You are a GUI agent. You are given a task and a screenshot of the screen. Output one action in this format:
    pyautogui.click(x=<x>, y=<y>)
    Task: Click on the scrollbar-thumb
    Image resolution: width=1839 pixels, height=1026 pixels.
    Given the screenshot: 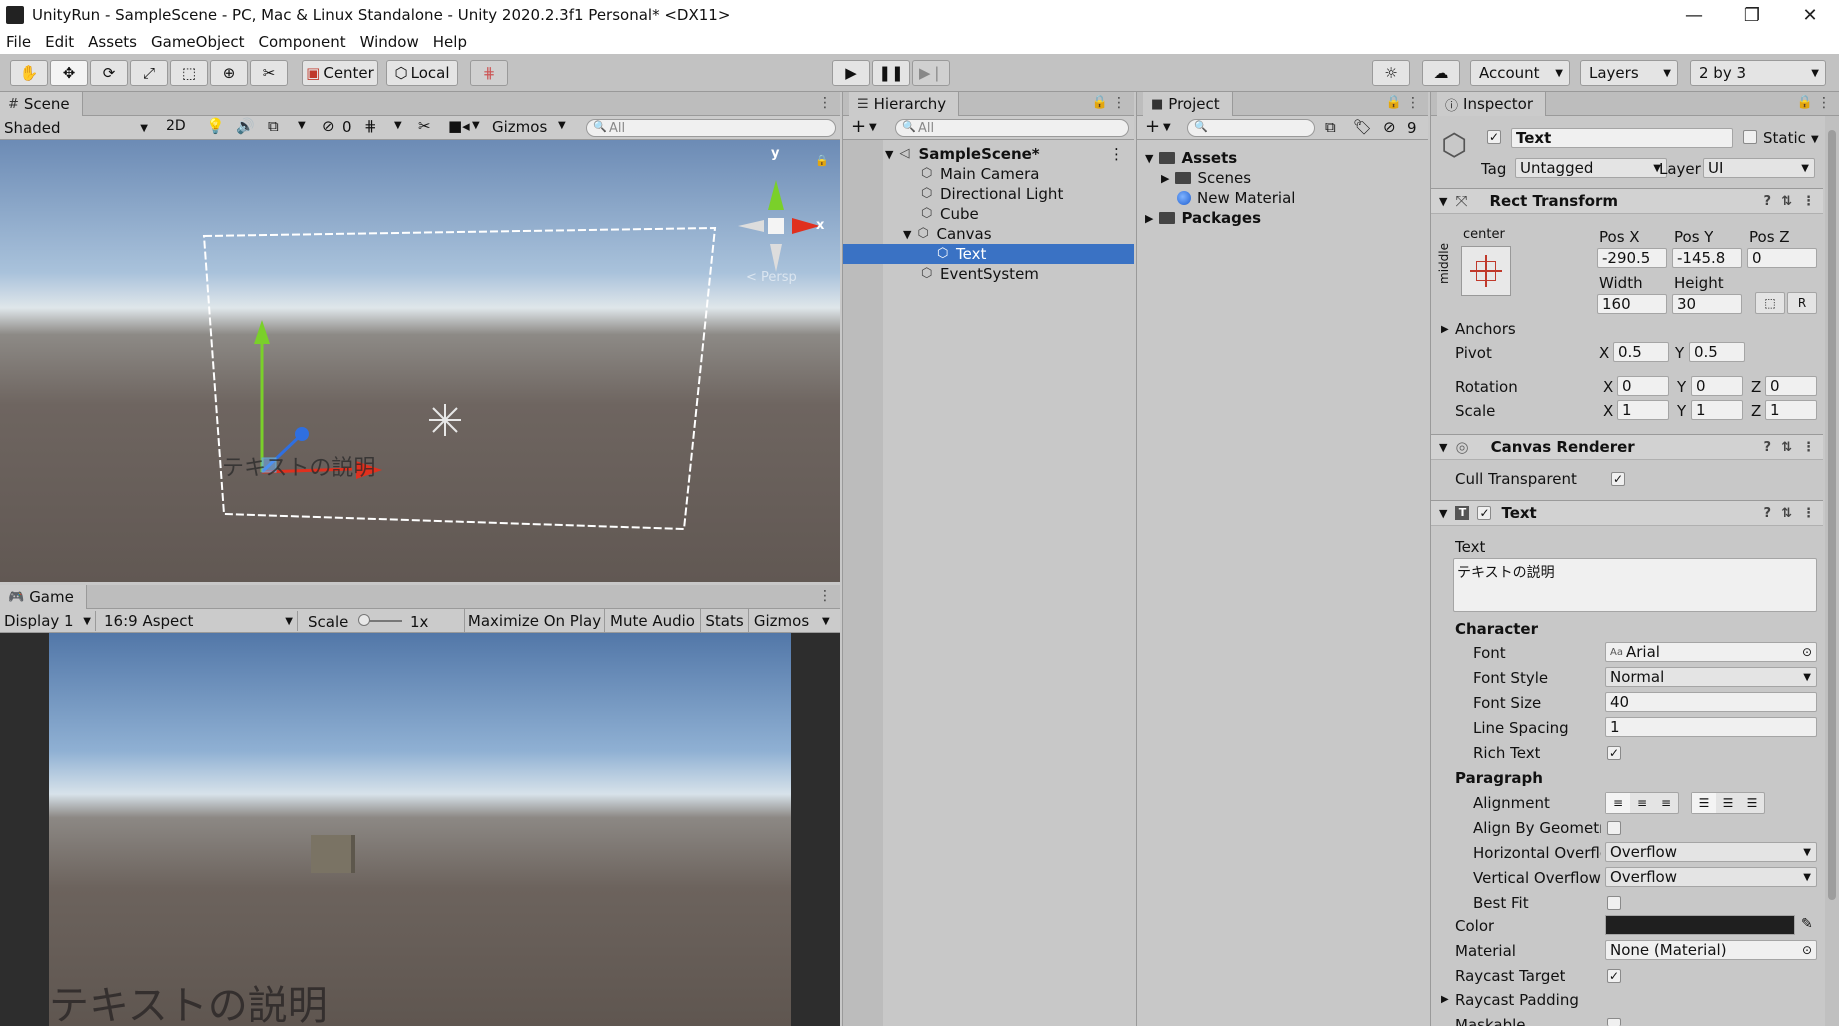 What is the action you would take?
    pyautogui.click(x=1832, y=515)
    